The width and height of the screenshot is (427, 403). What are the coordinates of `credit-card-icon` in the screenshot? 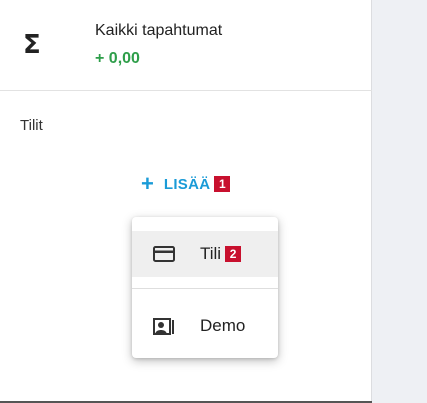 It's located at (164, 254).